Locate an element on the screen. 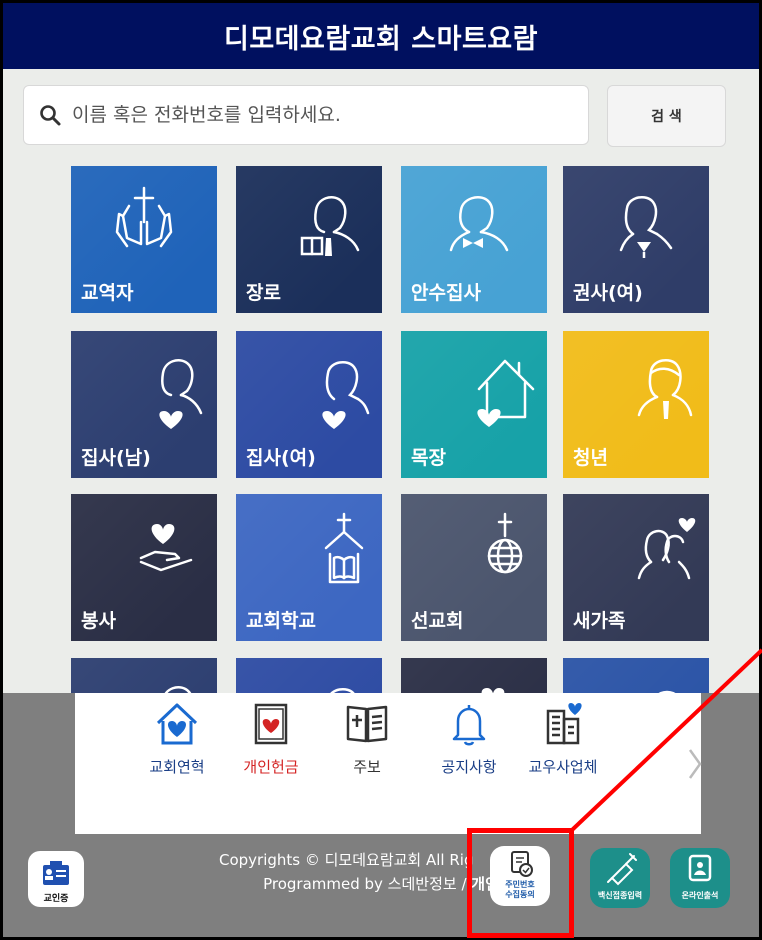 The width and height of the screenshot is (762, 940). tile-mission-society: 선교회 is located at coordinates (474, 567).